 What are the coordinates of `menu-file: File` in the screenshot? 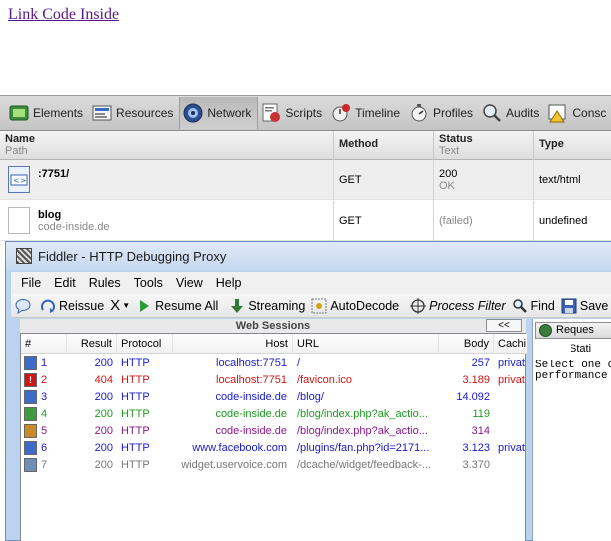 It's located at (31, 283).